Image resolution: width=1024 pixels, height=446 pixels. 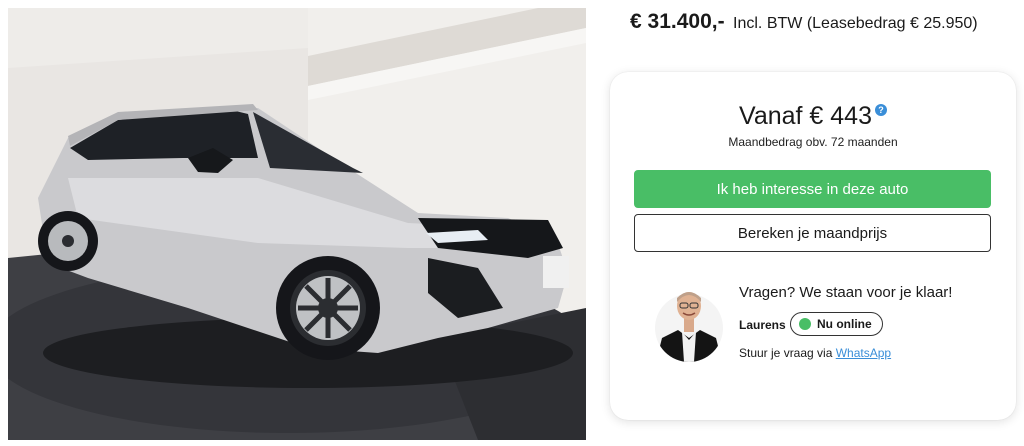 I want to click on contact-prompt: Stuur je vraag via WhatsApp, so click(x=815, y=353).